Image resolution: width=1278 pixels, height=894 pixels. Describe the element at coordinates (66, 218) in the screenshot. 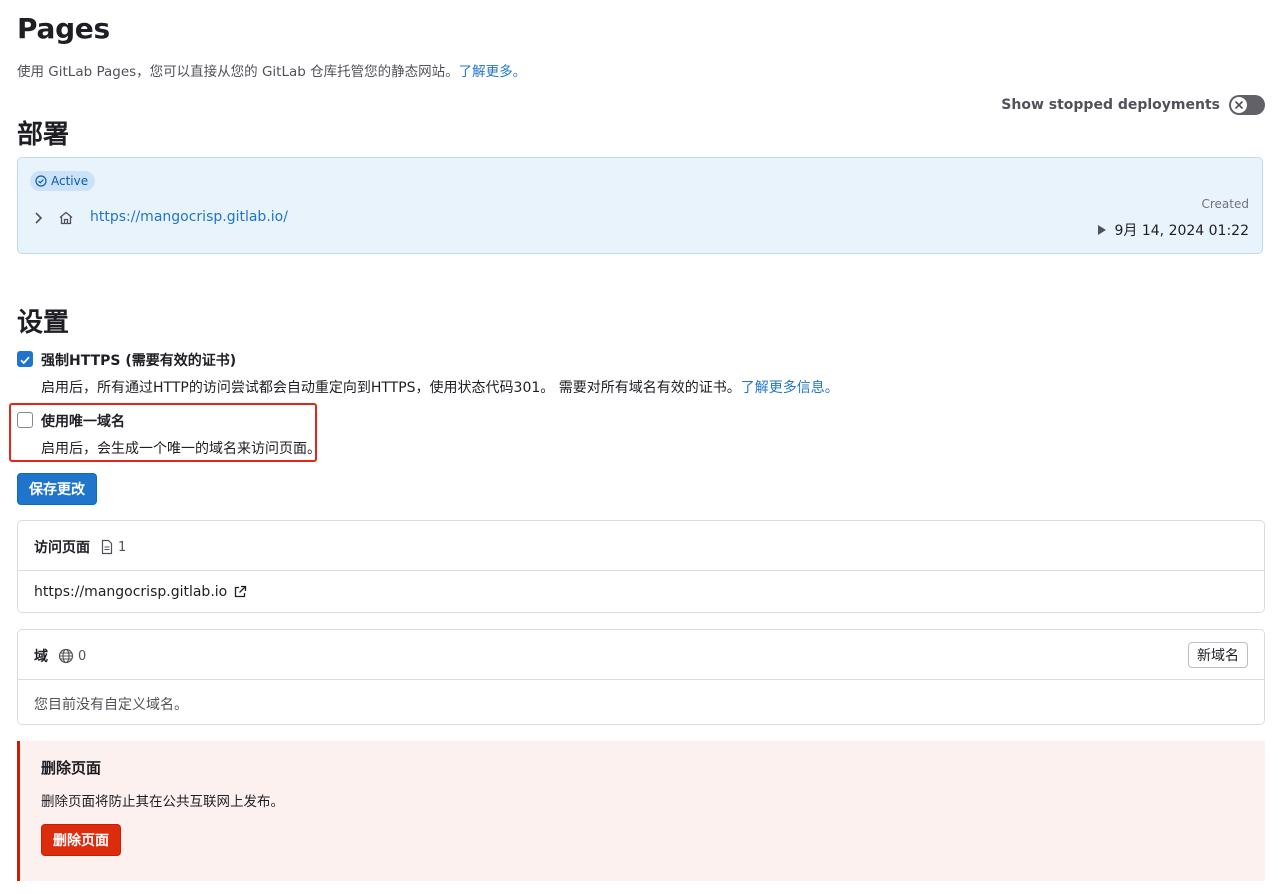

I see `home-icon` at that location.